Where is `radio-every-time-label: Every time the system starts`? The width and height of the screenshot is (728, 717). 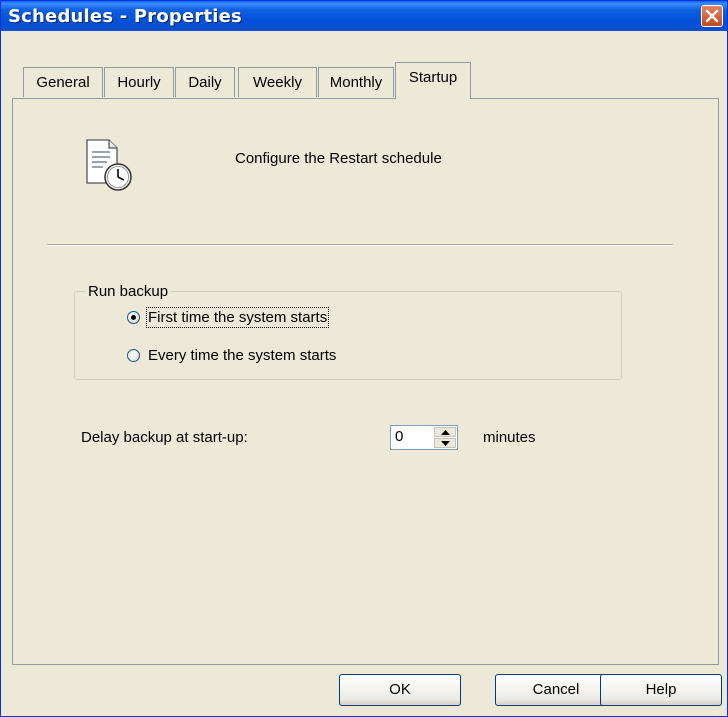
radio-every-time-label: Every time the system starts is located at coordinates (242, 355).